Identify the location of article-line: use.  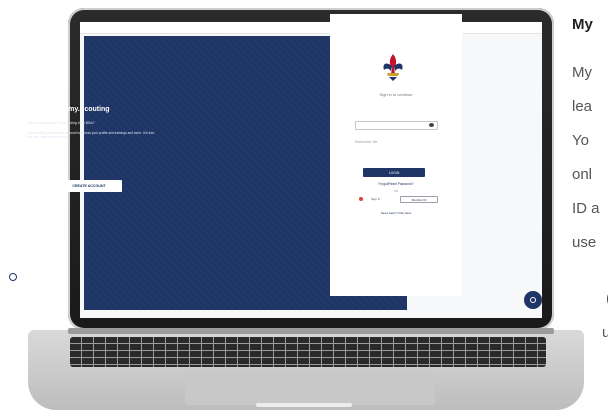
(584, 242).